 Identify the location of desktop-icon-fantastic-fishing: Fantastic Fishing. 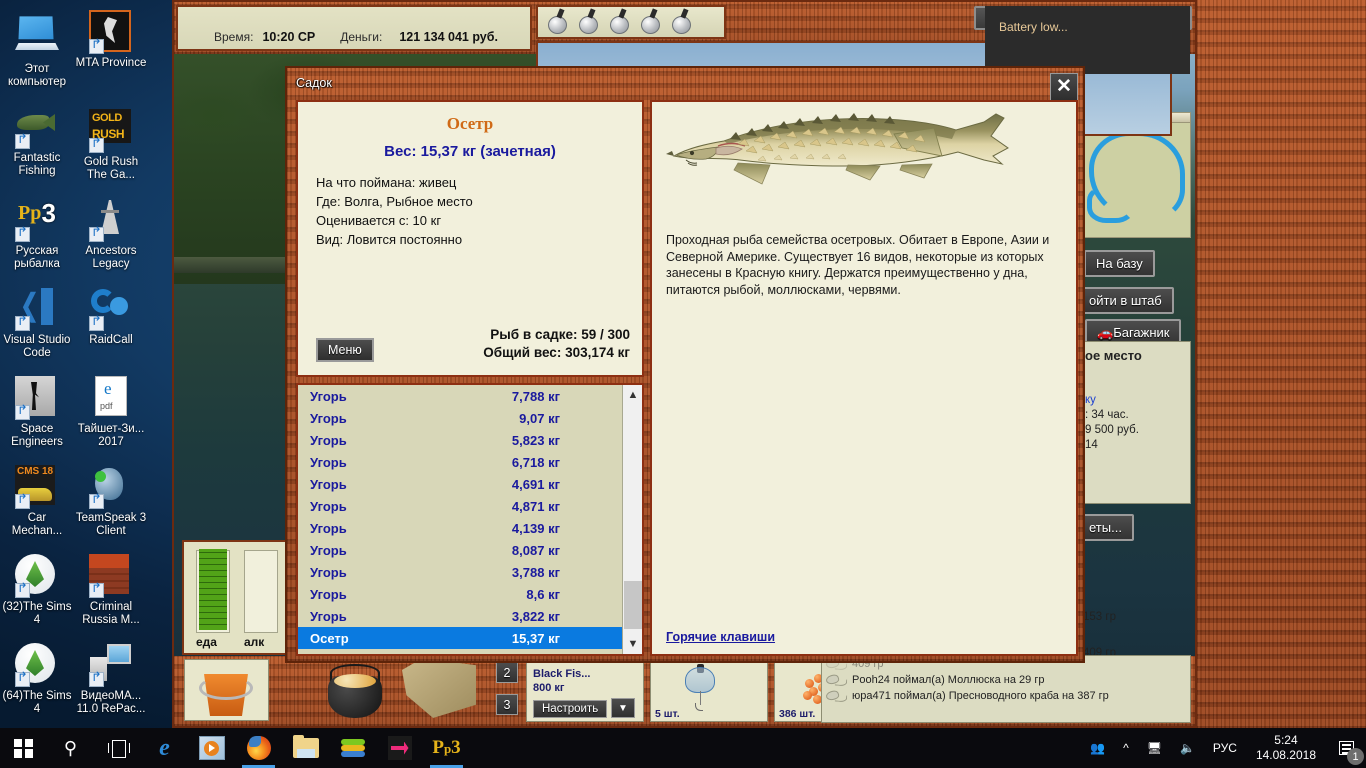
(37, 140).